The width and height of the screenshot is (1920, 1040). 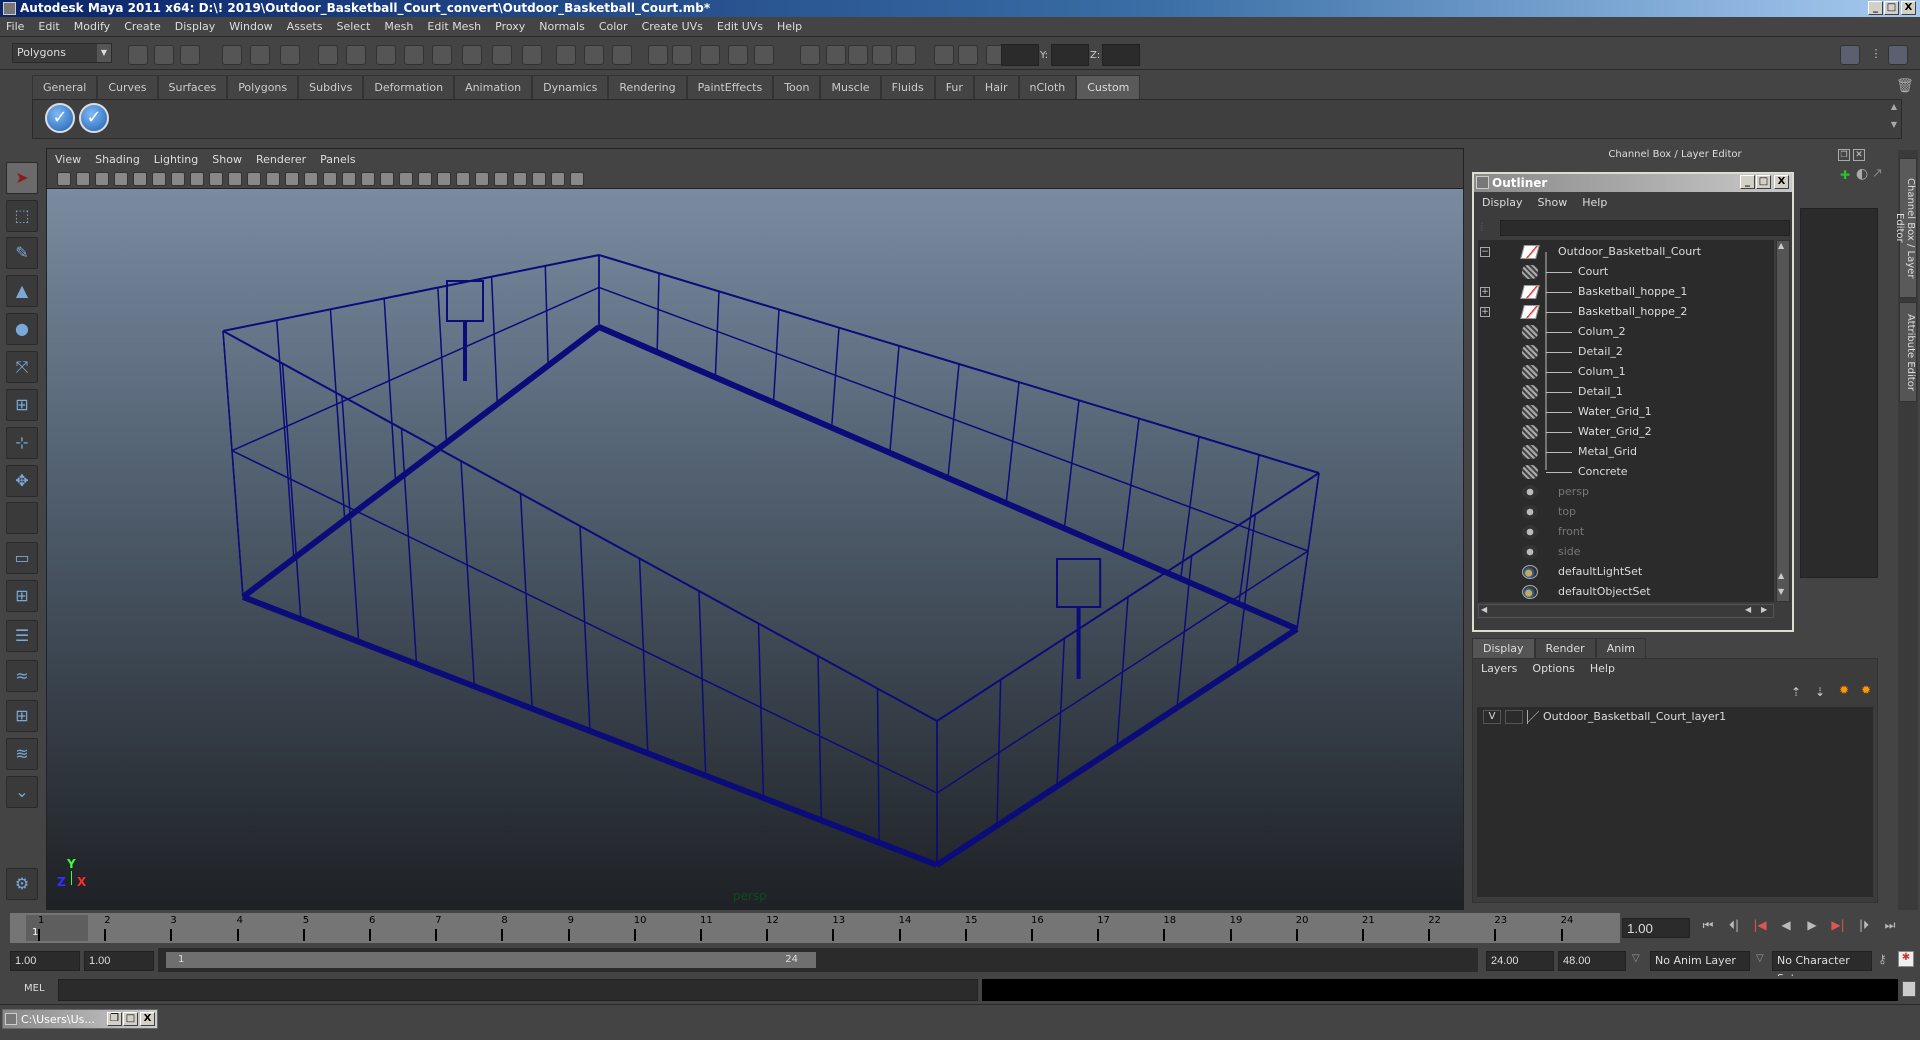 What do you see at coordinates (1781, 575) in the screenshot?
I see `scroll-up-icon: ▲` at bounding box center [1781, 575].